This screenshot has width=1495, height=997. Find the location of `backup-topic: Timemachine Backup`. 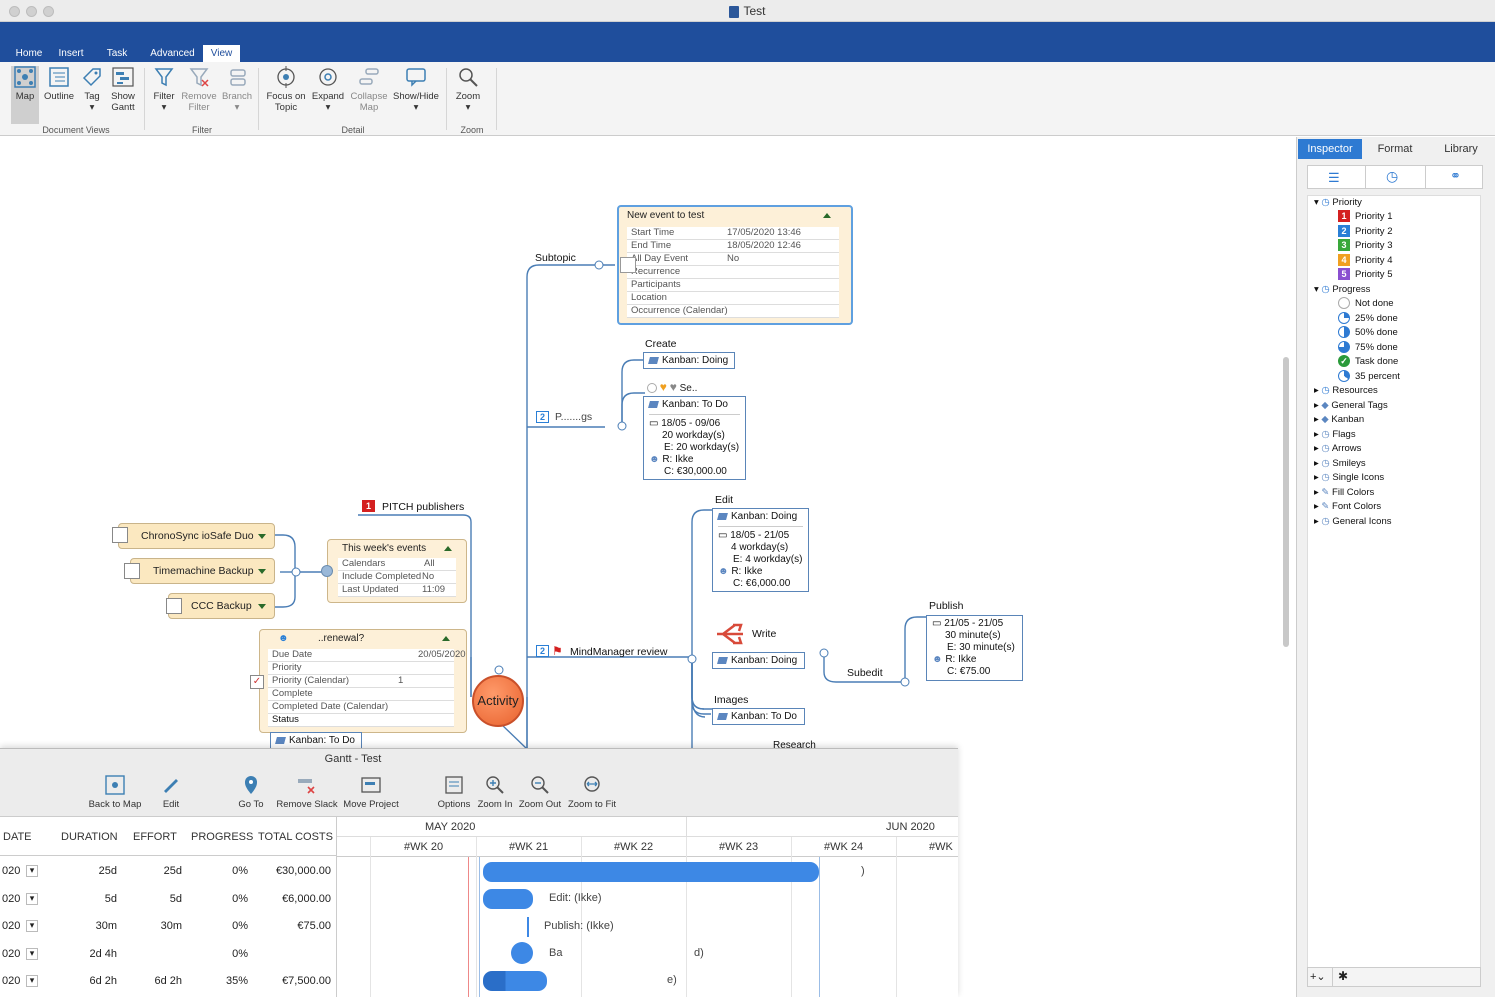

backup-topic: Timemachine Backup is located at coordinates (202, 571).